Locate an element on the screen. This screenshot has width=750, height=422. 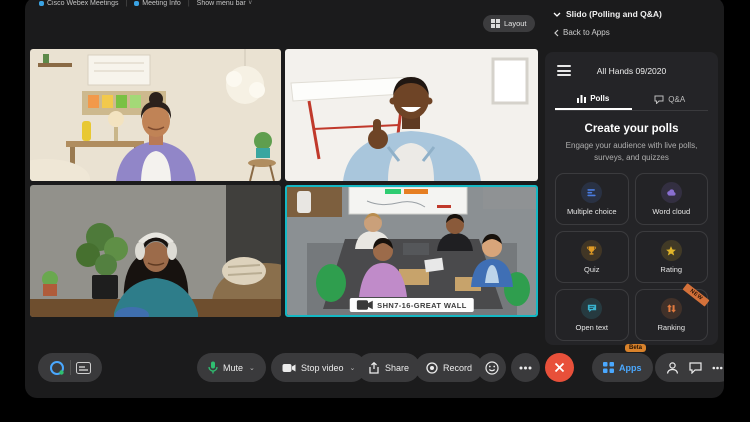
more-dots-icon is located at coordinates (525, 367).